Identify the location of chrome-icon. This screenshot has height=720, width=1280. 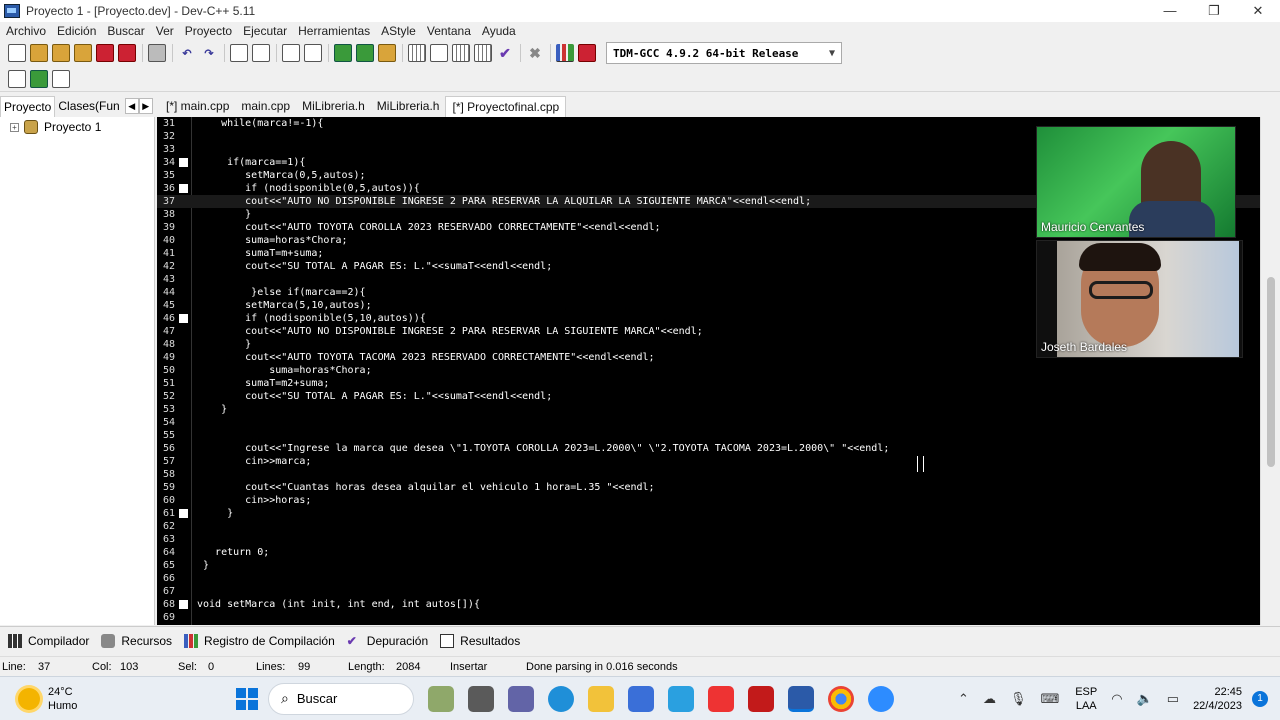
(841, 698).